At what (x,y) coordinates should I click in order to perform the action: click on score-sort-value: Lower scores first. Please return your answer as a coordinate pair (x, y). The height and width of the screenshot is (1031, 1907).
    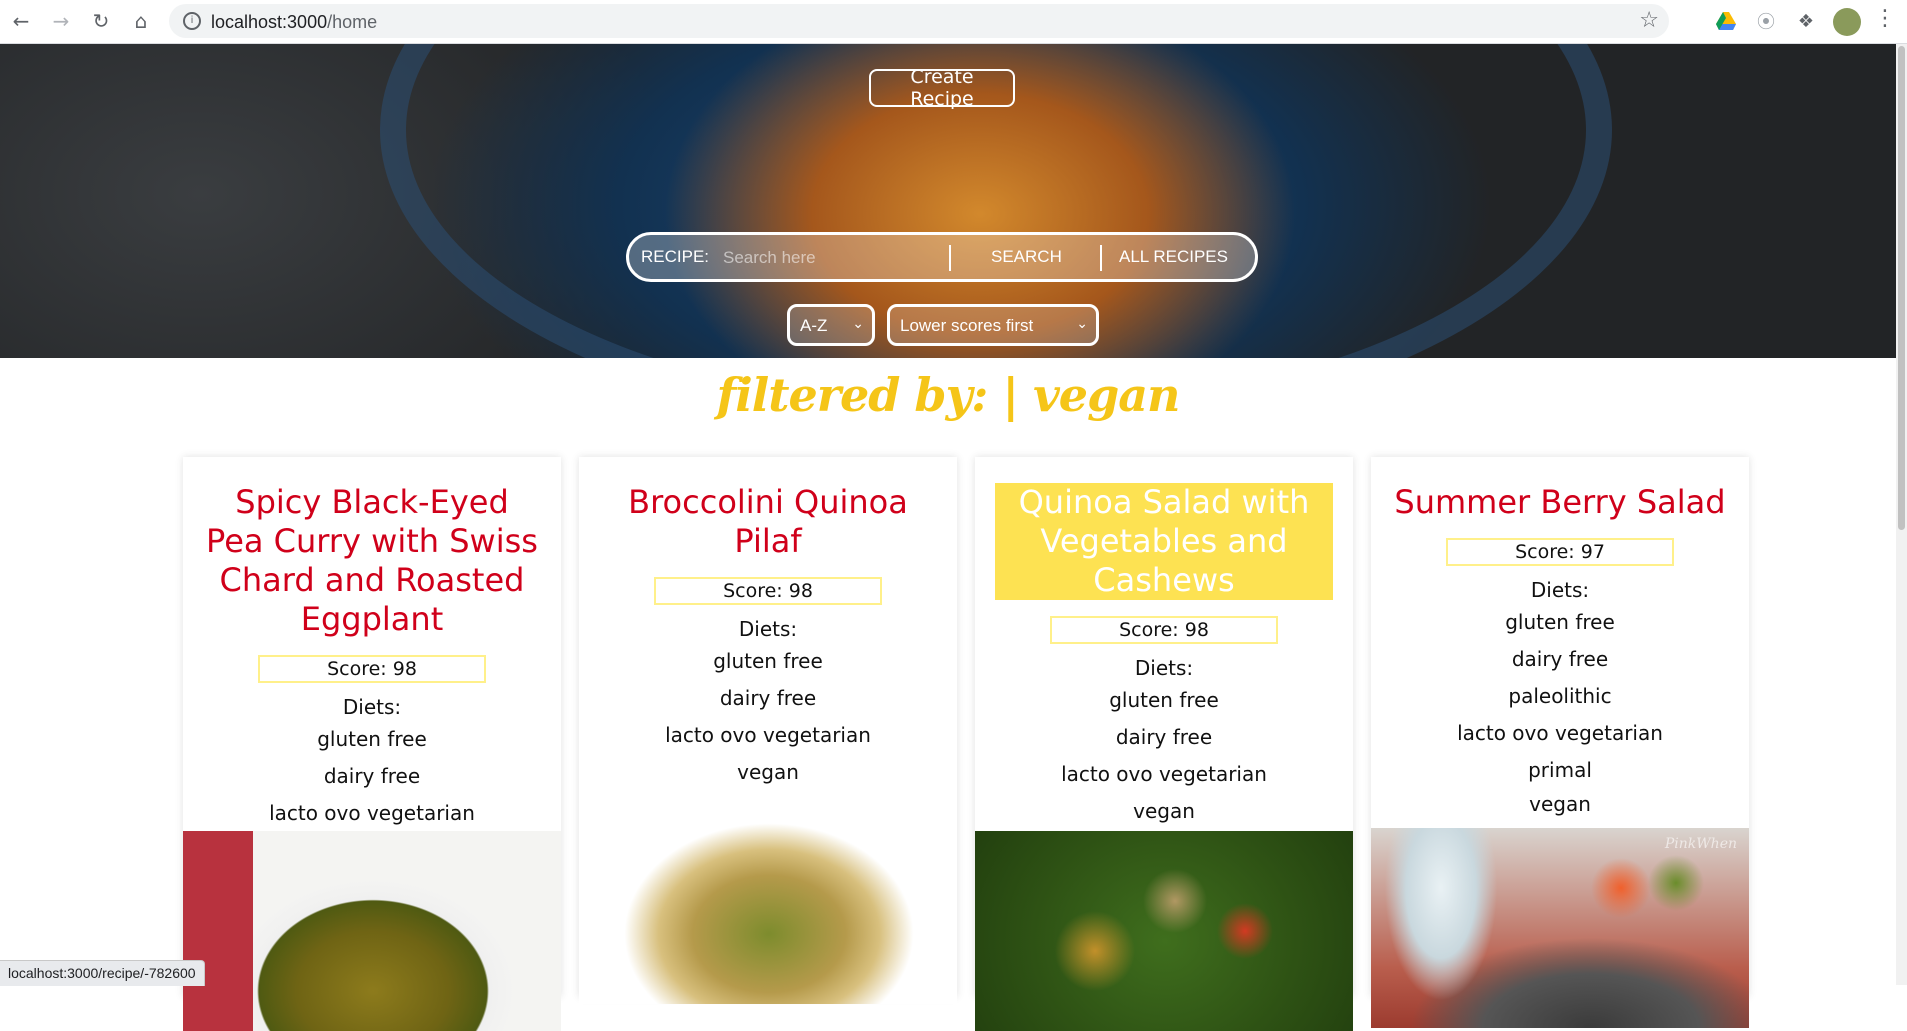
    Looking at the image, I should click on (967, 325).